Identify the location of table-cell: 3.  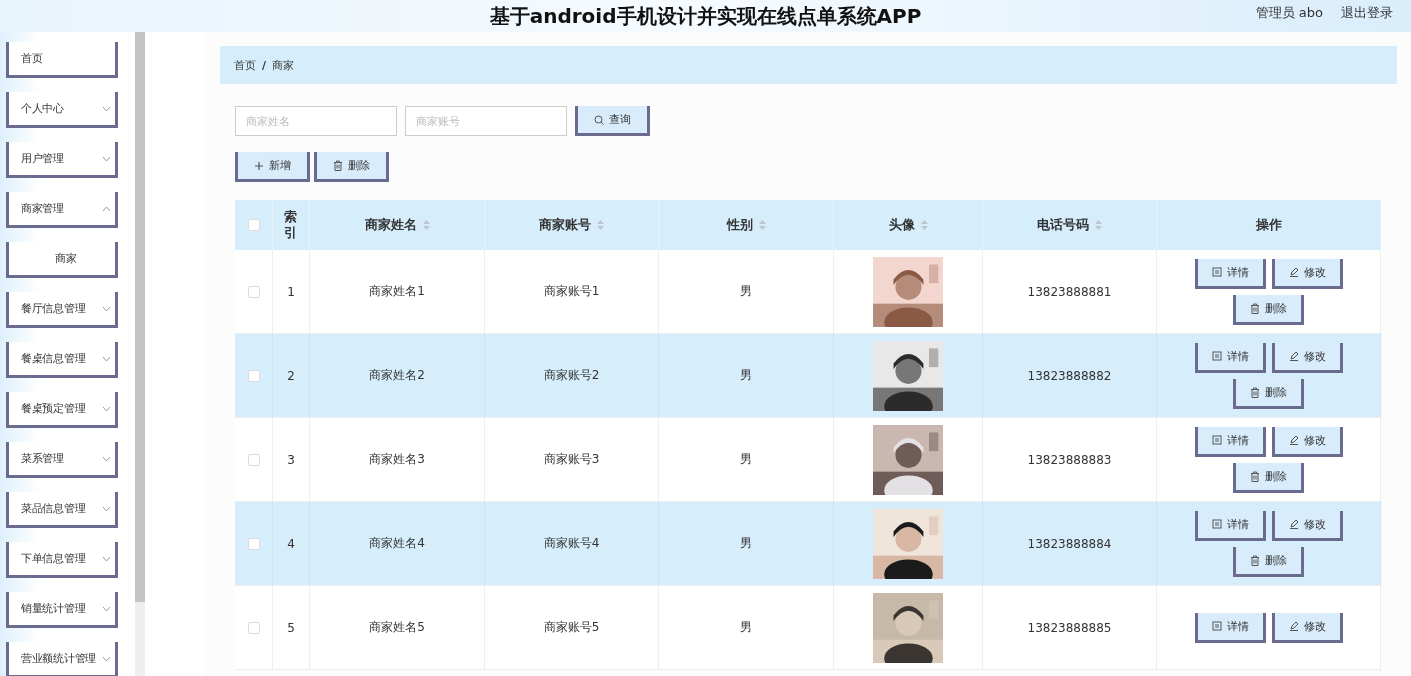
(291, 459).